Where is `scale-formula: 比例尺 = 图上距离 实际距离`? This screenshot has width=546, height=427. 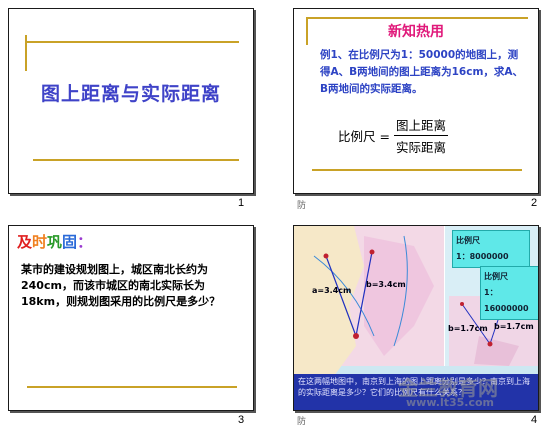
scale-formula: 比例尺 = 图上距离 实际距离 is located at coordinates (393, 135).